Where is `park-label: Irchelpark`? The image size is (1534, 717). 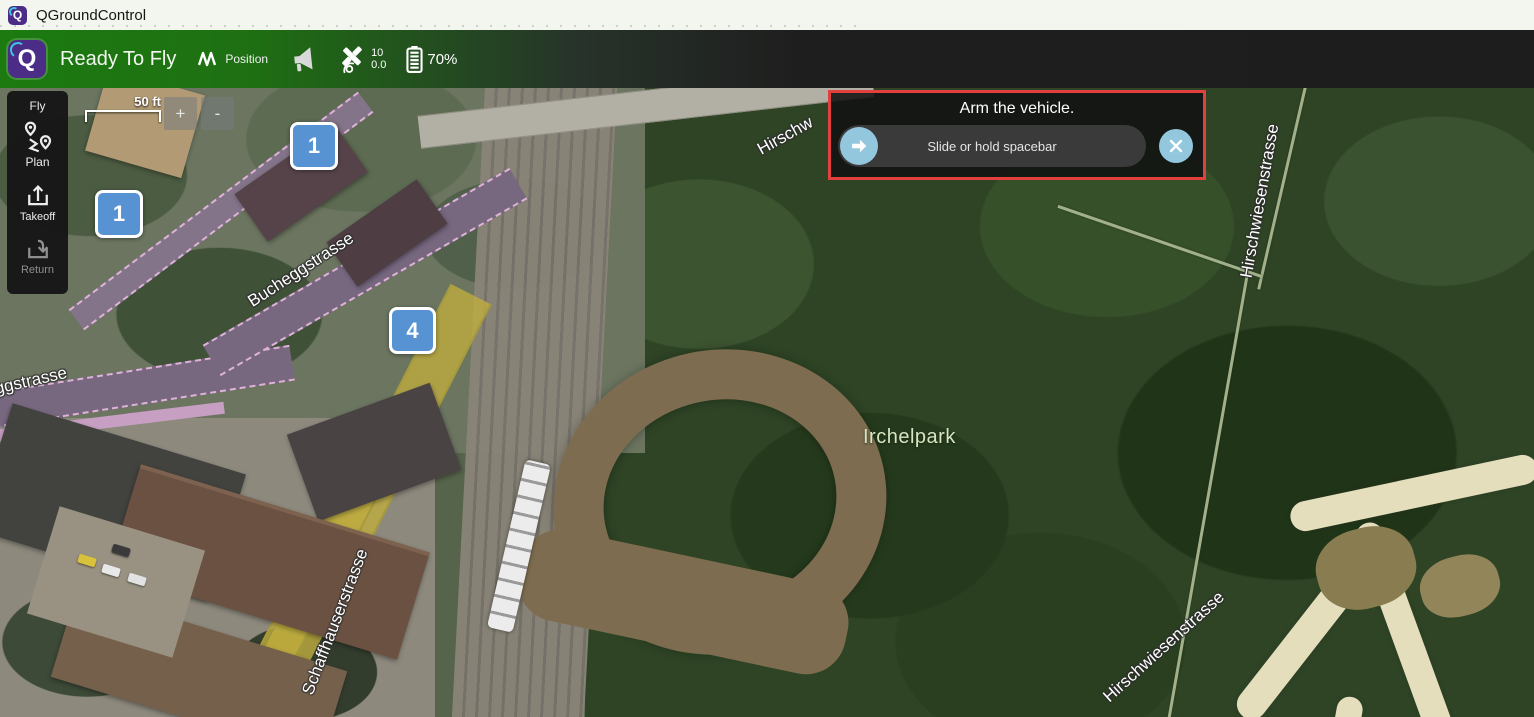
park-label: Irchelpark is located at coordinates (909, 437).